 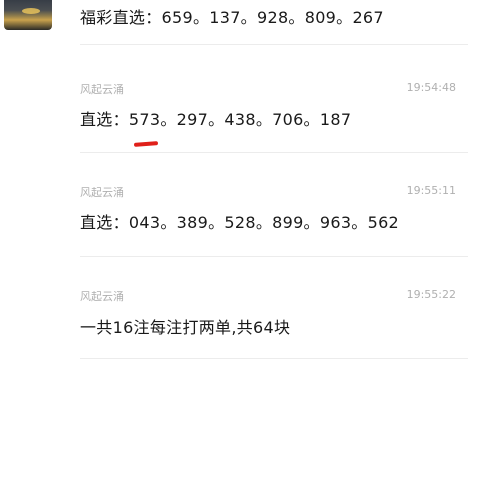 What do you see at coordinates (232, 16) in the screenshot?
I see `message-text: 福彩直选：659。137。928。809。267` at bounding box center [232, 16].